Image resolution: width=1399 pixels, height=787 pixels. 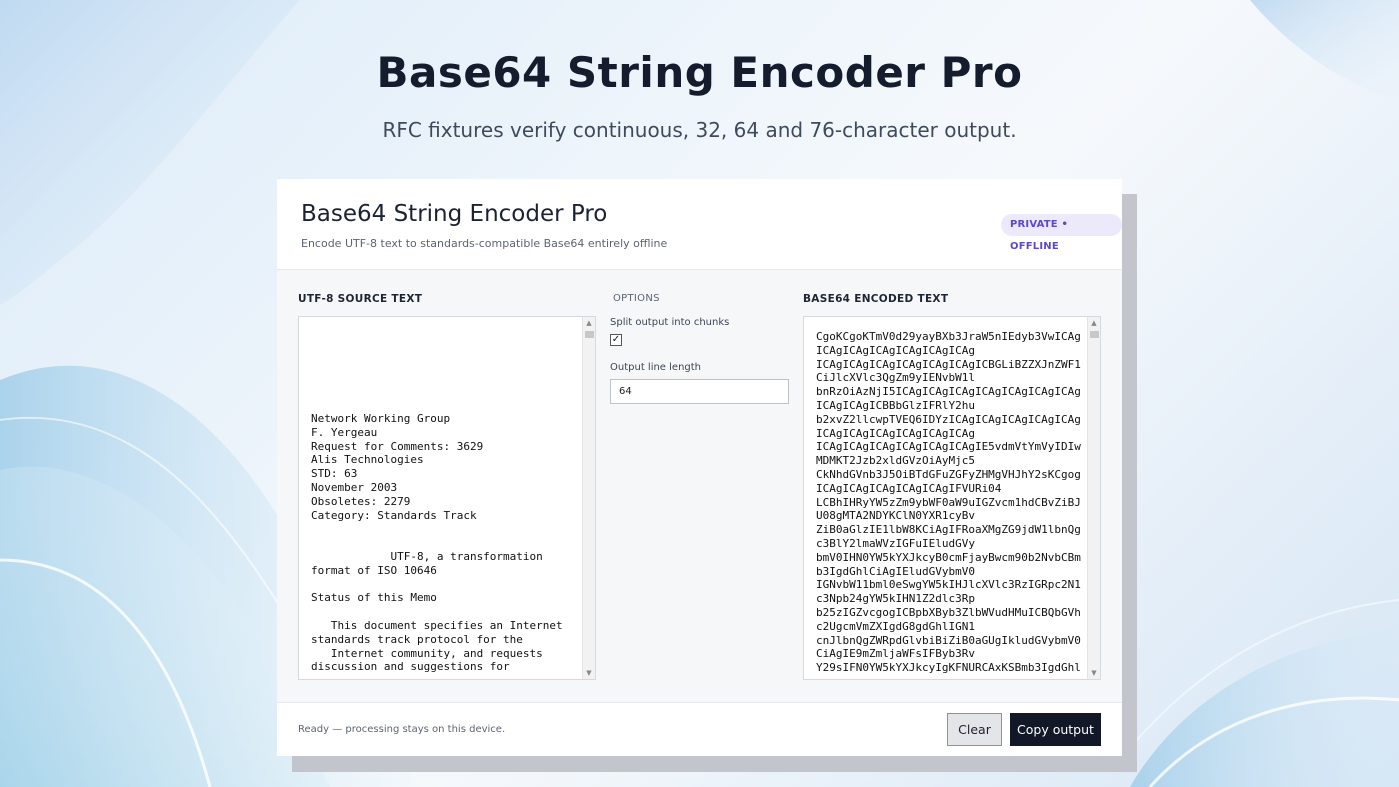 What do you see at coordinates (974, 729) in the screenshot?
I see `clear-button: Clear` at bounding box center [974, 729].